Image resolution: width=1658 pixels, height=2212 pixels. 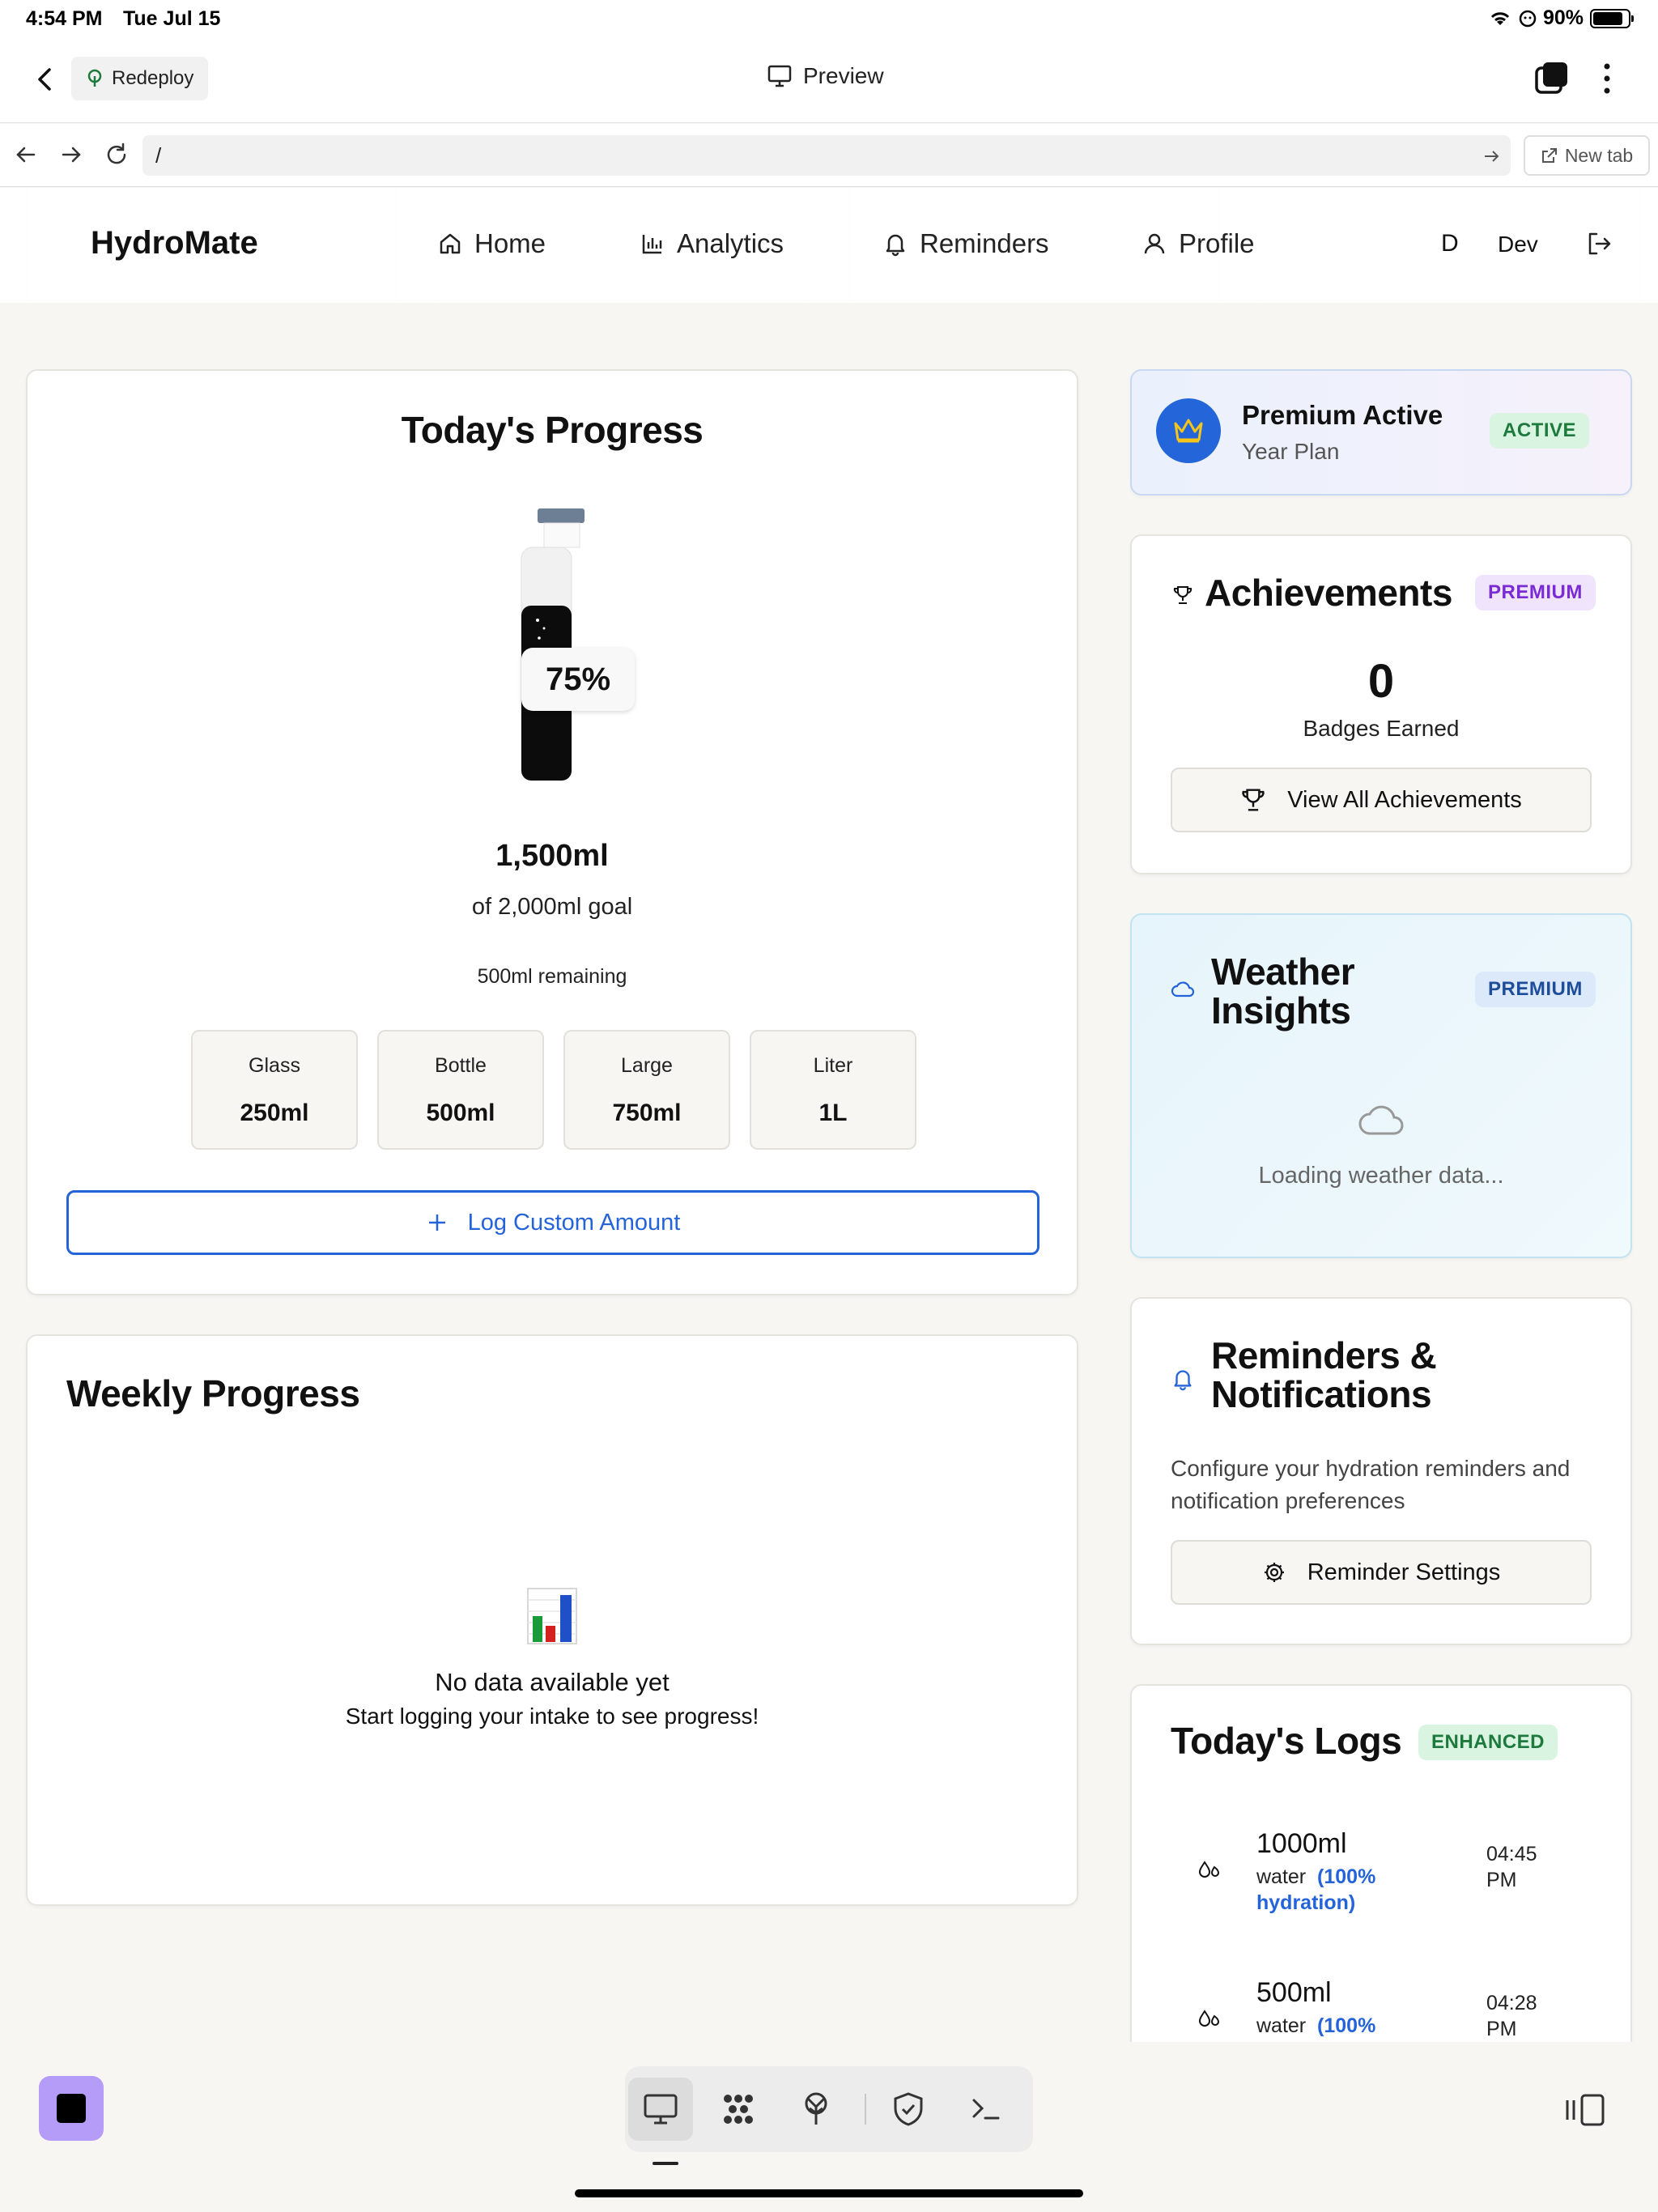 What do you see at coordinates (25, 155) in the screenshot?
I see `arrow-left-icon` at bounding box center [25, 155].